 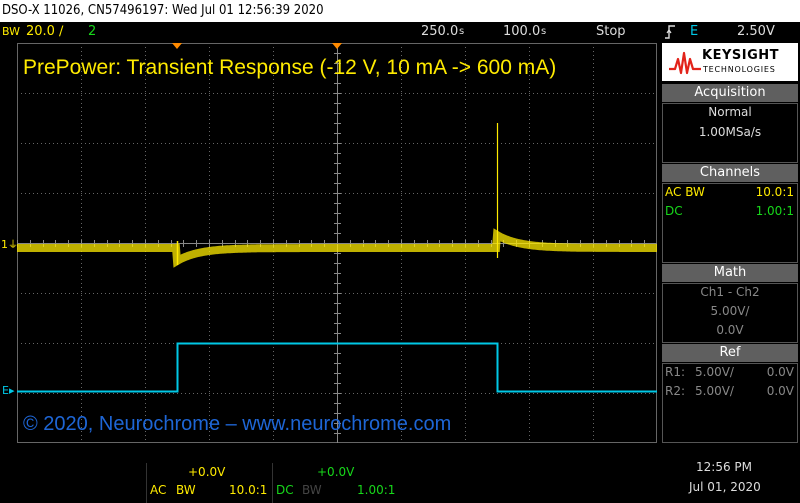 What do you see at coordinates (730, 93) in the screenshot?
I see `acquisition-header: Acquisition` at bounding box center [730, 93].